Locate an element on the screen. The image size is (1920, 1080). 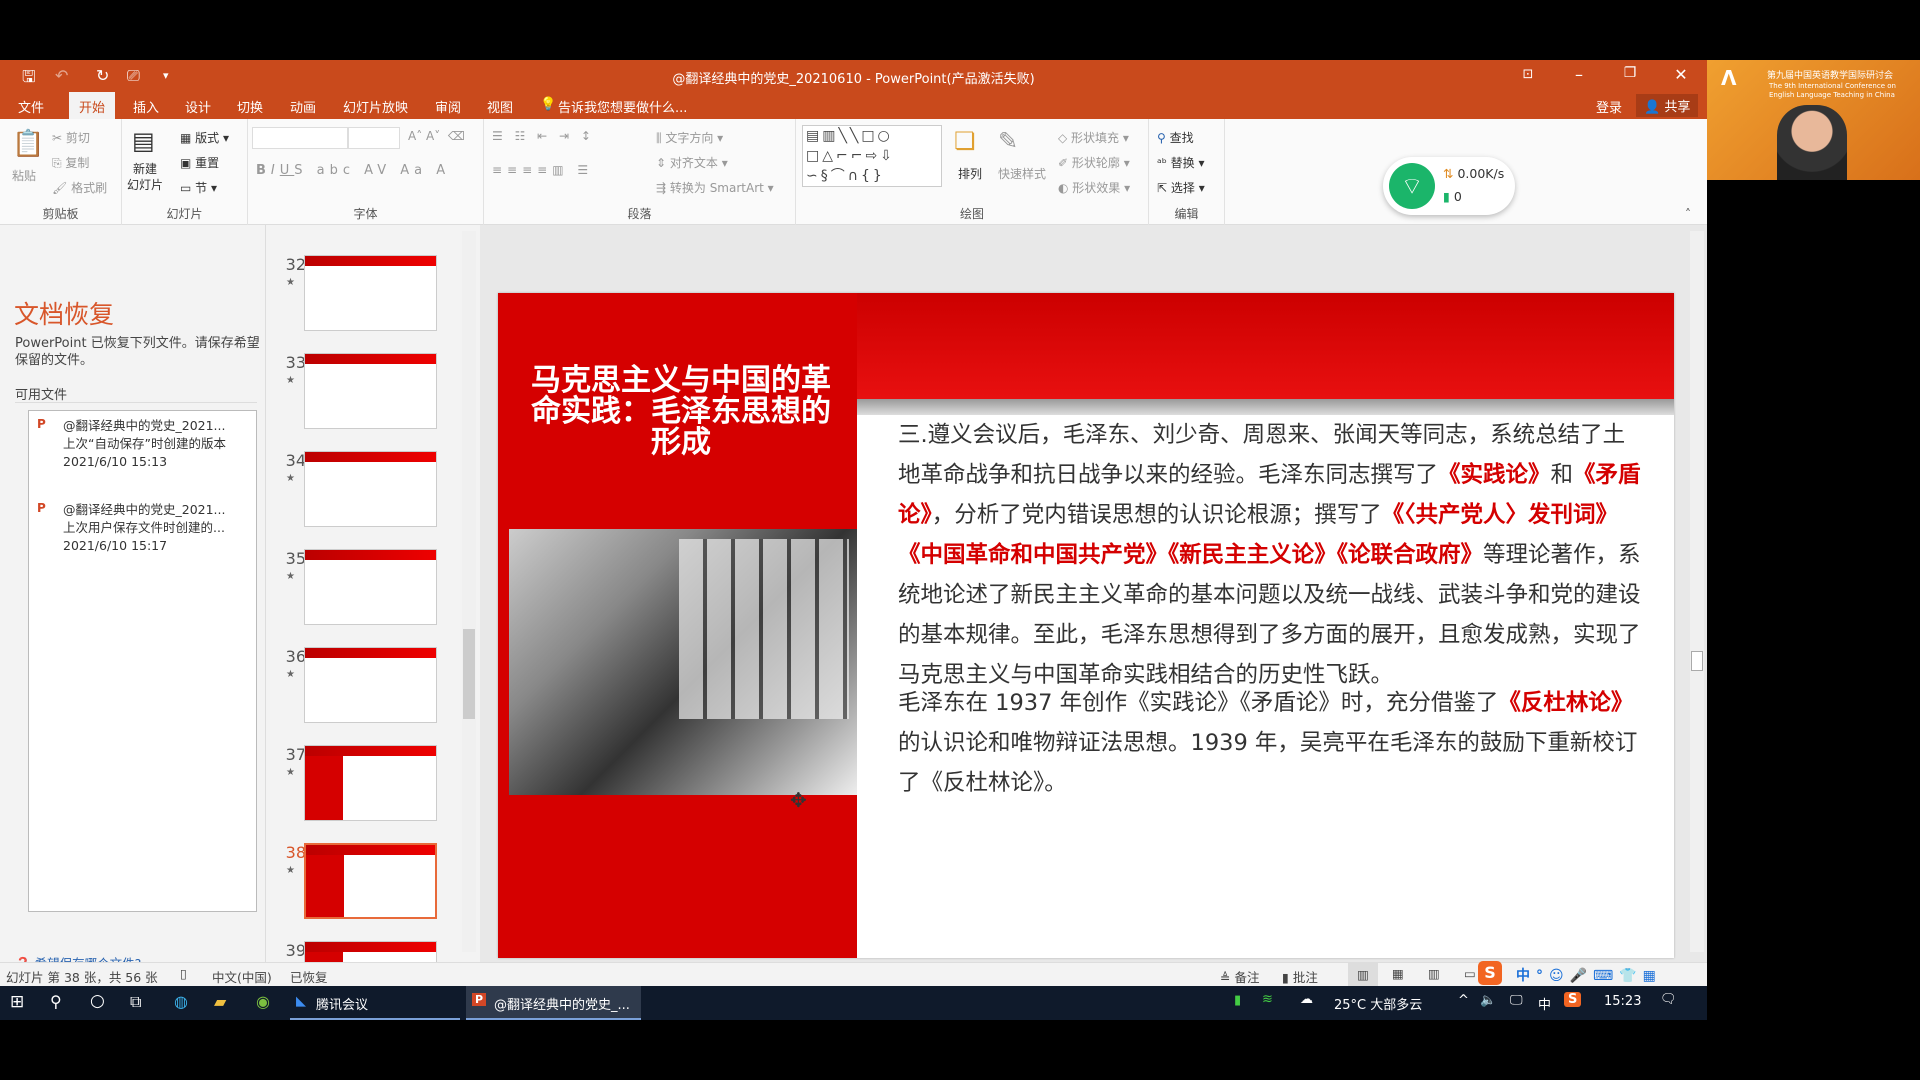
font-size-select is located at coordinates (374, 138).